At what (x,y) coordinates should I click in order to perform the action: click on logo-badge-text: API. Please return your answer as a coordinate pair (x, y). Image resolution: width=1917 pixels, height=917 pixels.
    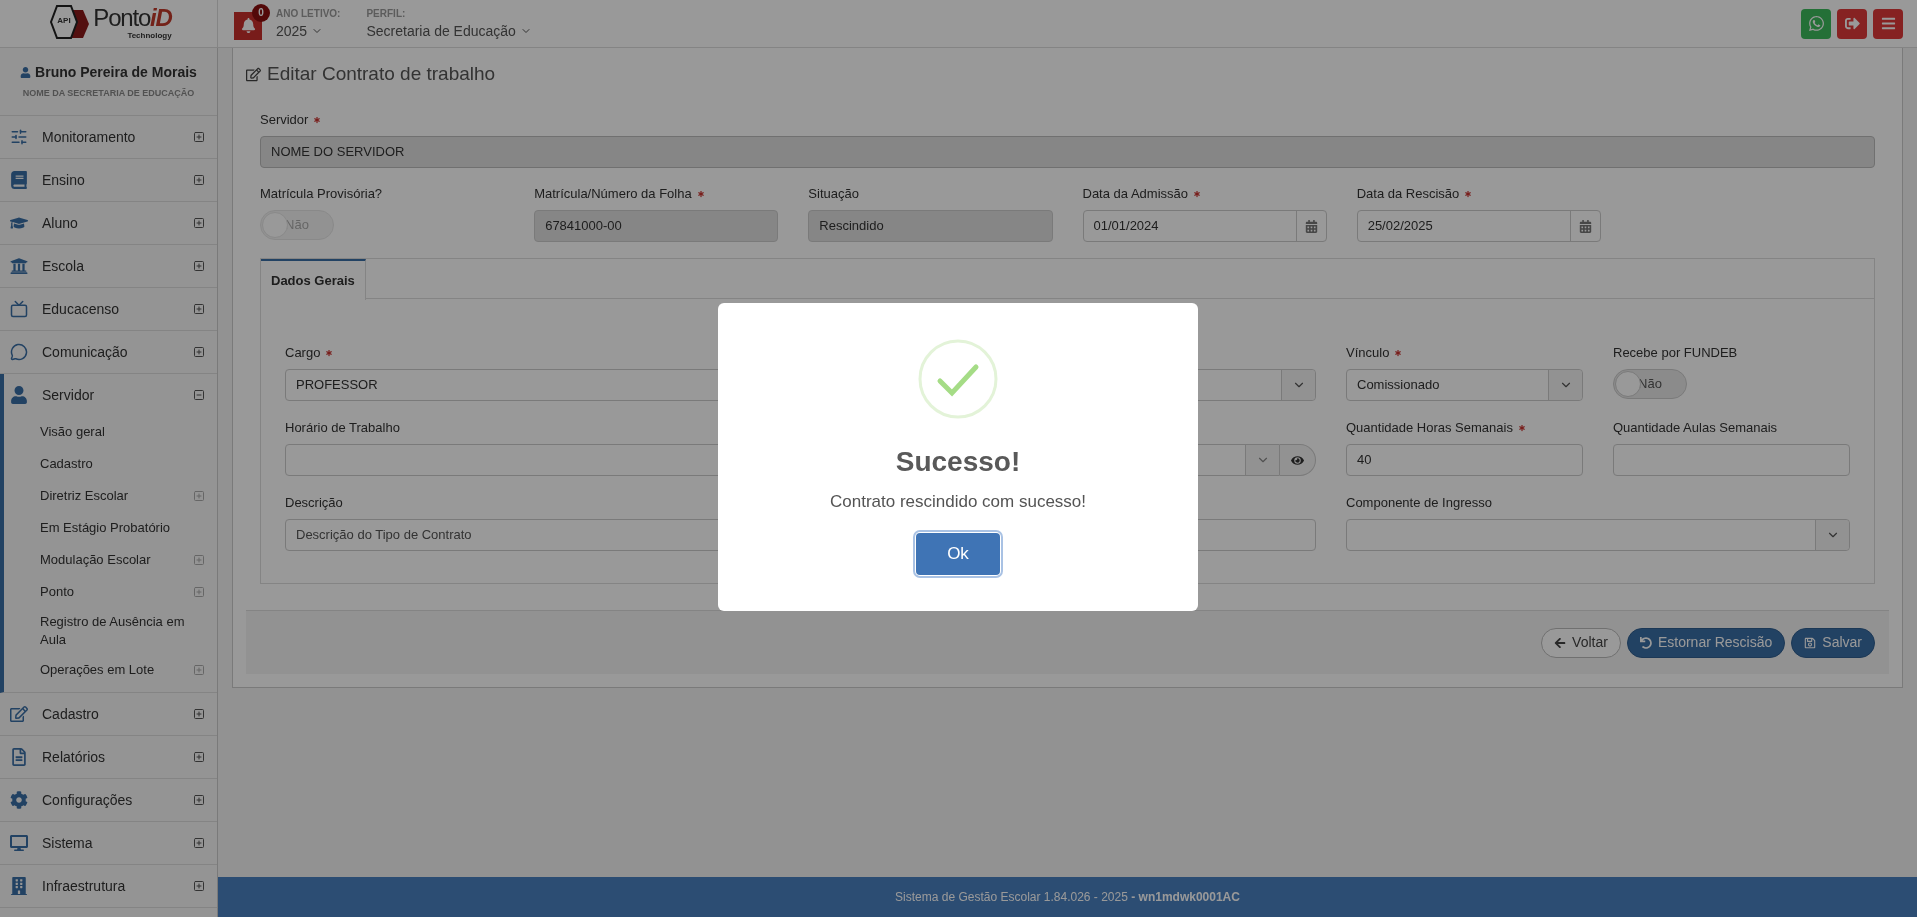
    Looking at the image, I should click on (64, 20).